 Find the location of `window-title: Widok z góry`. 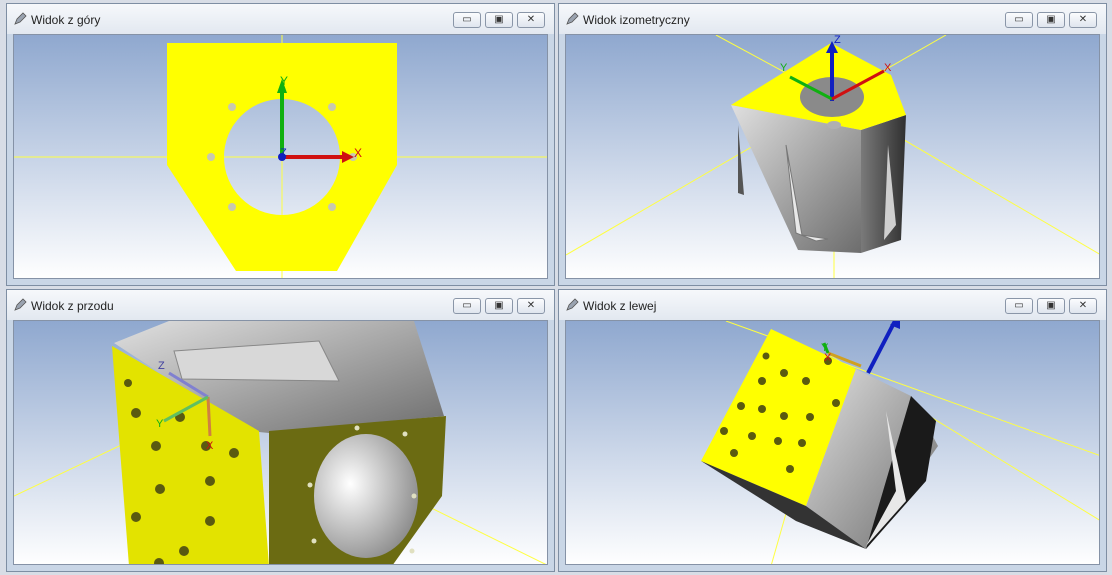

window-title: Widok z góry is located at coordinates (66, 20).